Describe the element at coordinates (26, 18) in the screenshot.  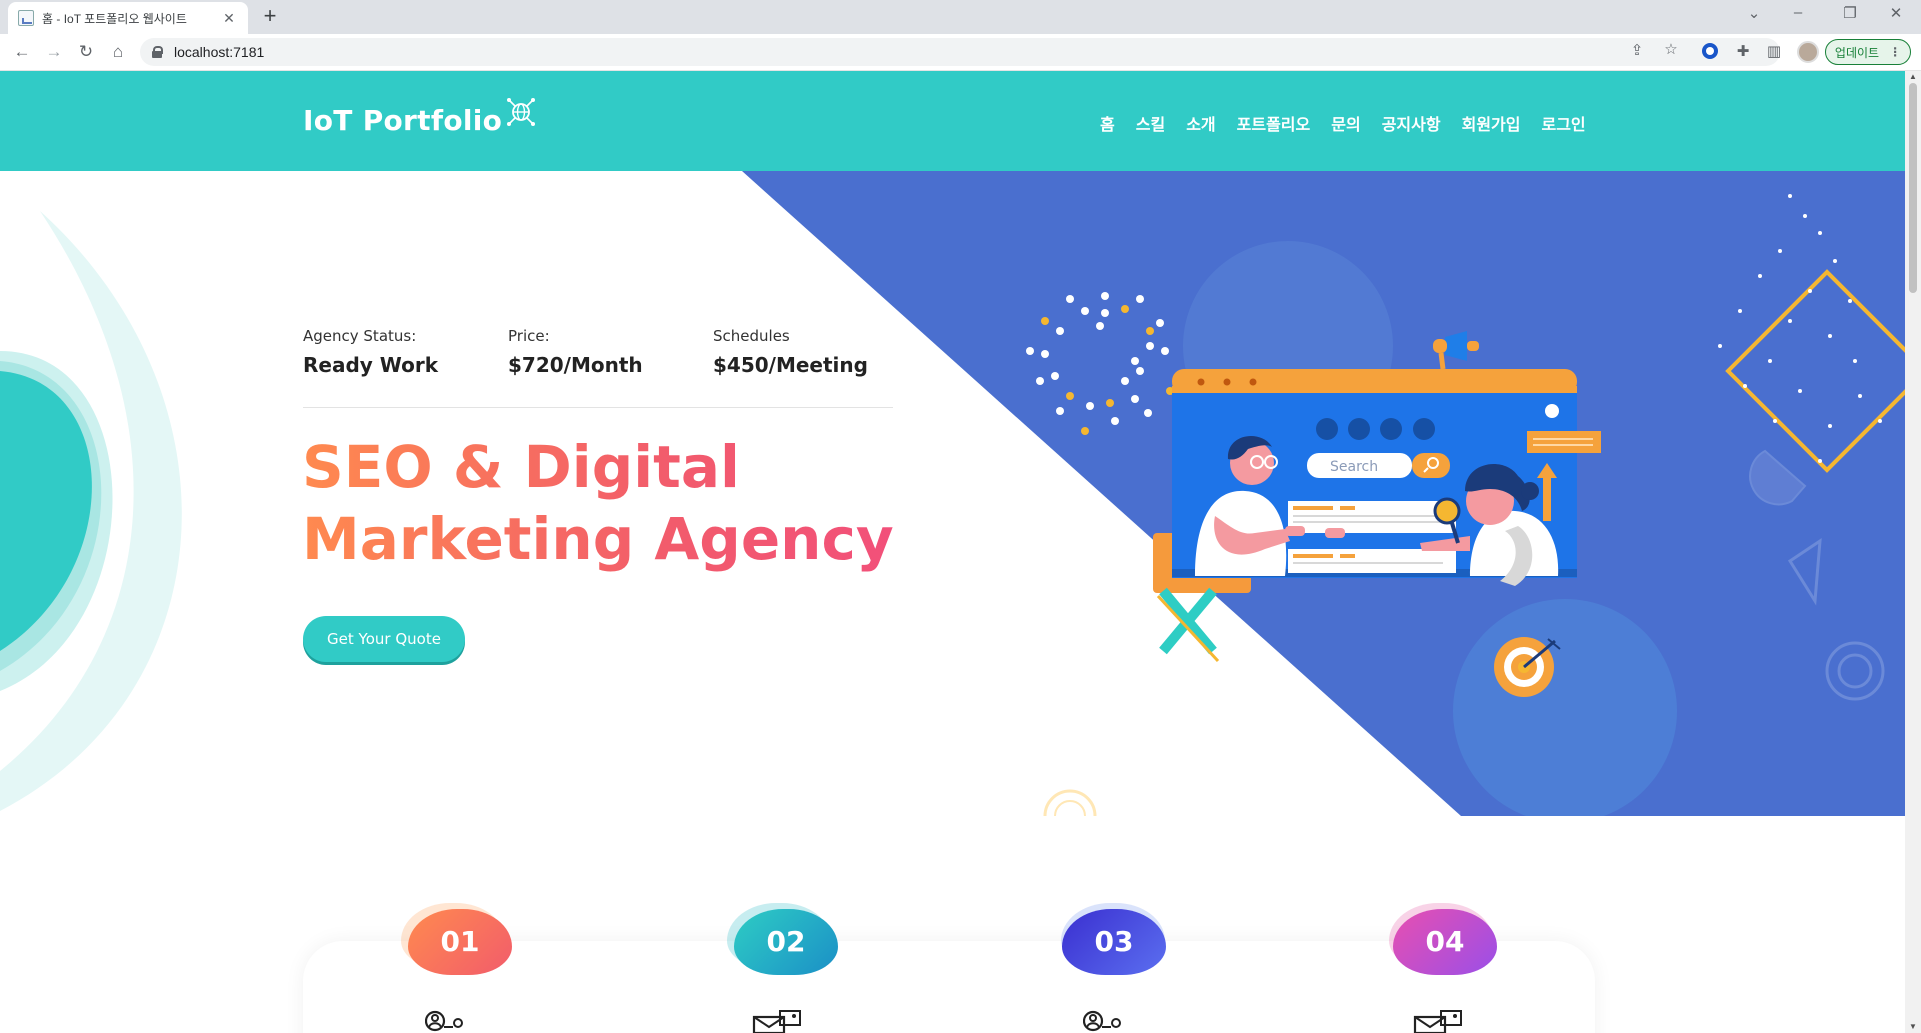
I see `page-favicon-icon` at that location.